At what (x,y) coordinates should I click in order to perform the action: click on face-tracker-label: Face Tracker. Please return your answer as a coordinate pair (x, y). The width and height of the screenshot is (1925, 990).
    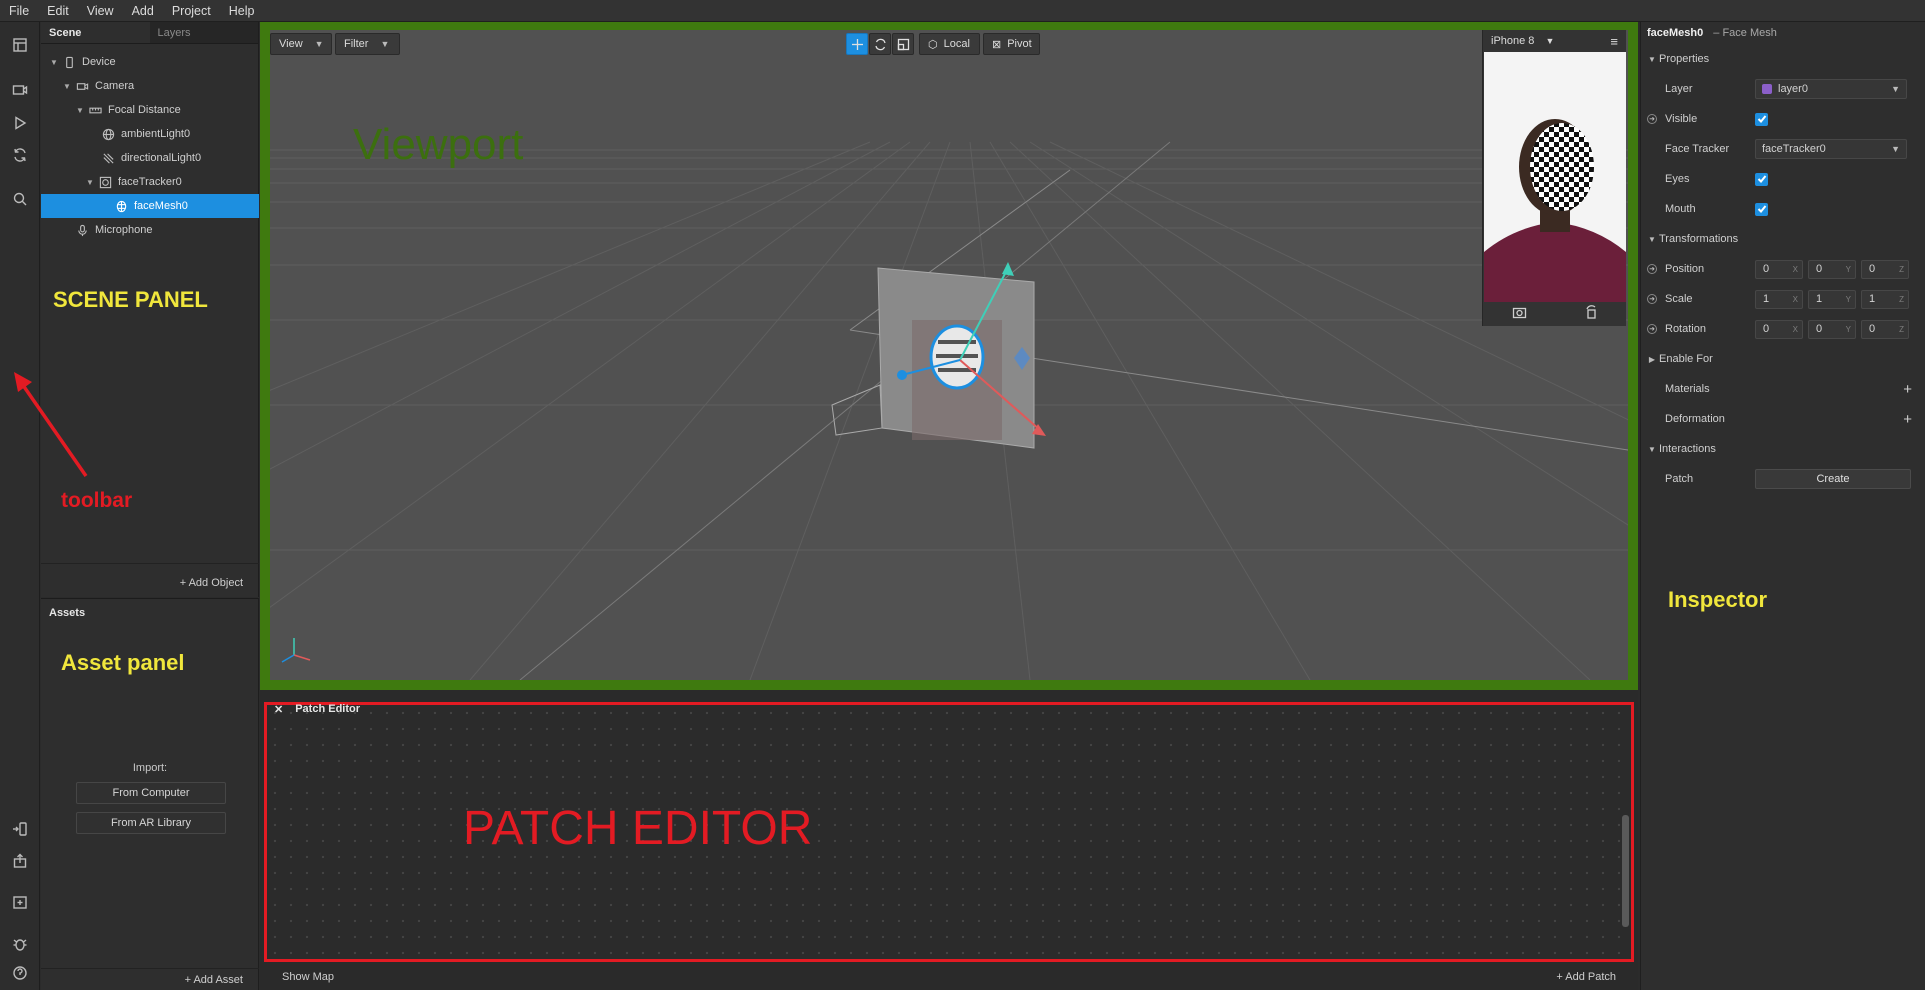
    Looking at the image, I should click on (1697, 149).